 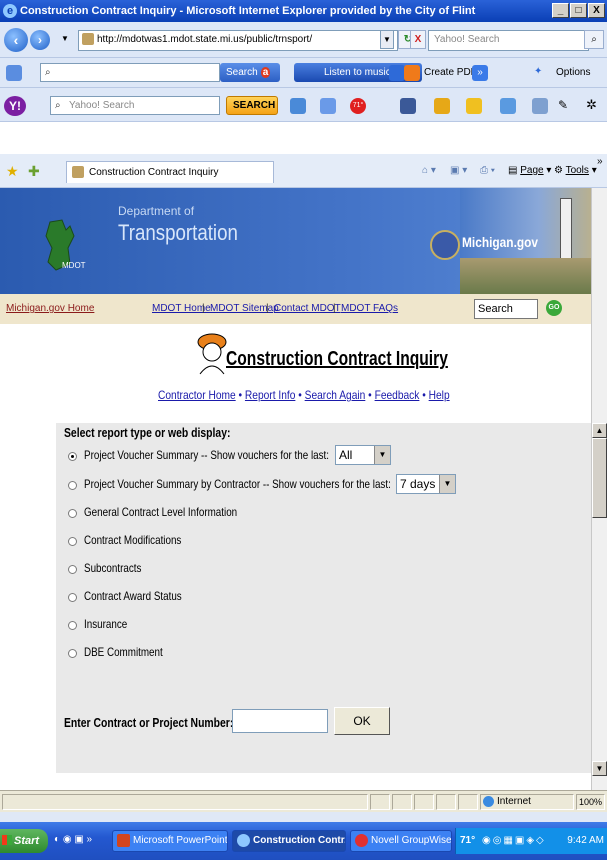 I want to click on bookmarks-icon, so click(x=298, y=106).